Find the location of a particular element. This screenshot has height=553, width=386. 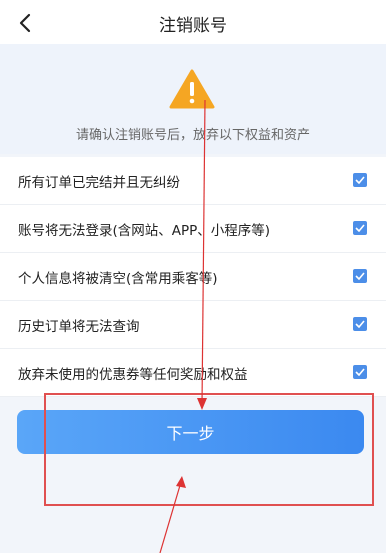

list-item-label: 历史订单将无法查询 is located at coordinates (79, 326).